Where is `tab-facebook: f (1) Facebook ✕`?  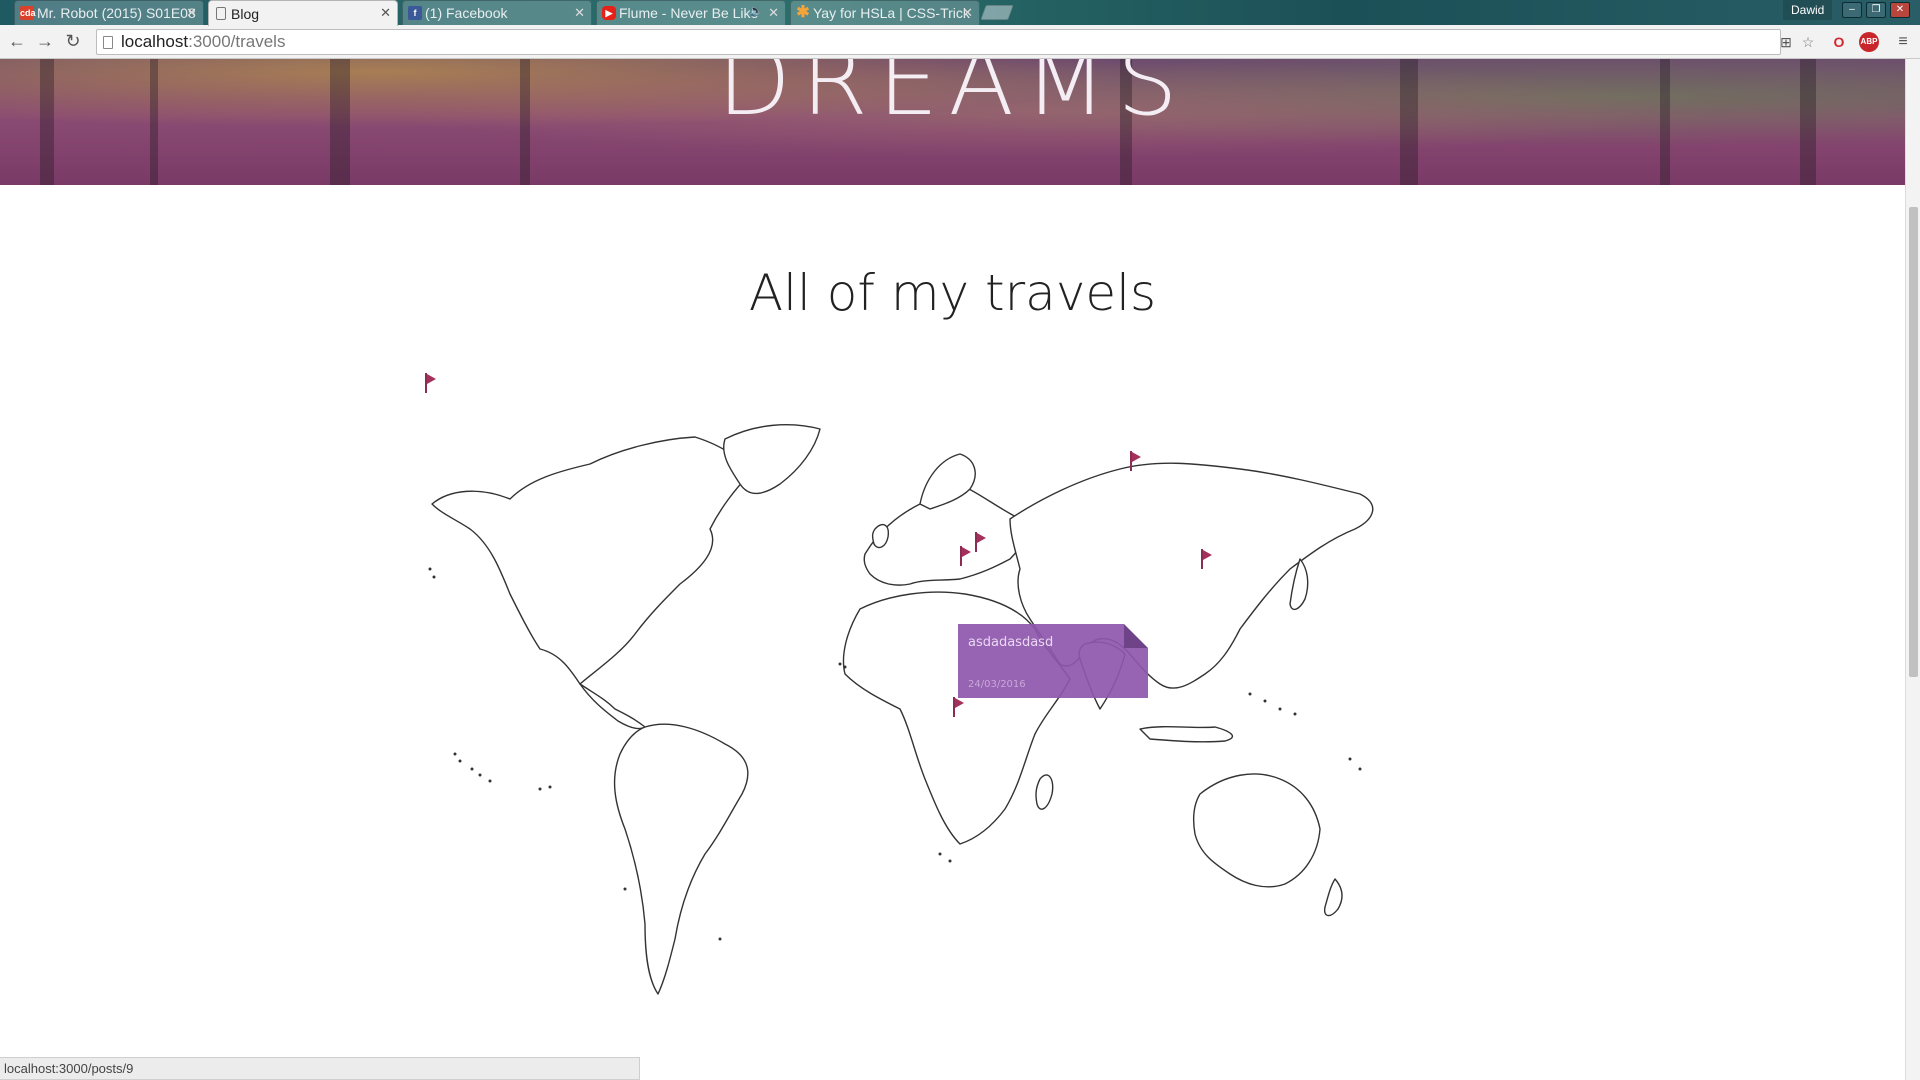
tab-facebook: f (1) Facebook ✕ is located at coordinates (497, 12).